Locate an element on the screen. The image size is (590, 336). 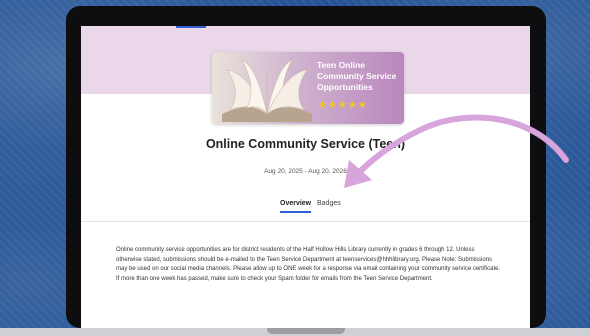
tab-badges: Badges is located at coordinates (329, 205).